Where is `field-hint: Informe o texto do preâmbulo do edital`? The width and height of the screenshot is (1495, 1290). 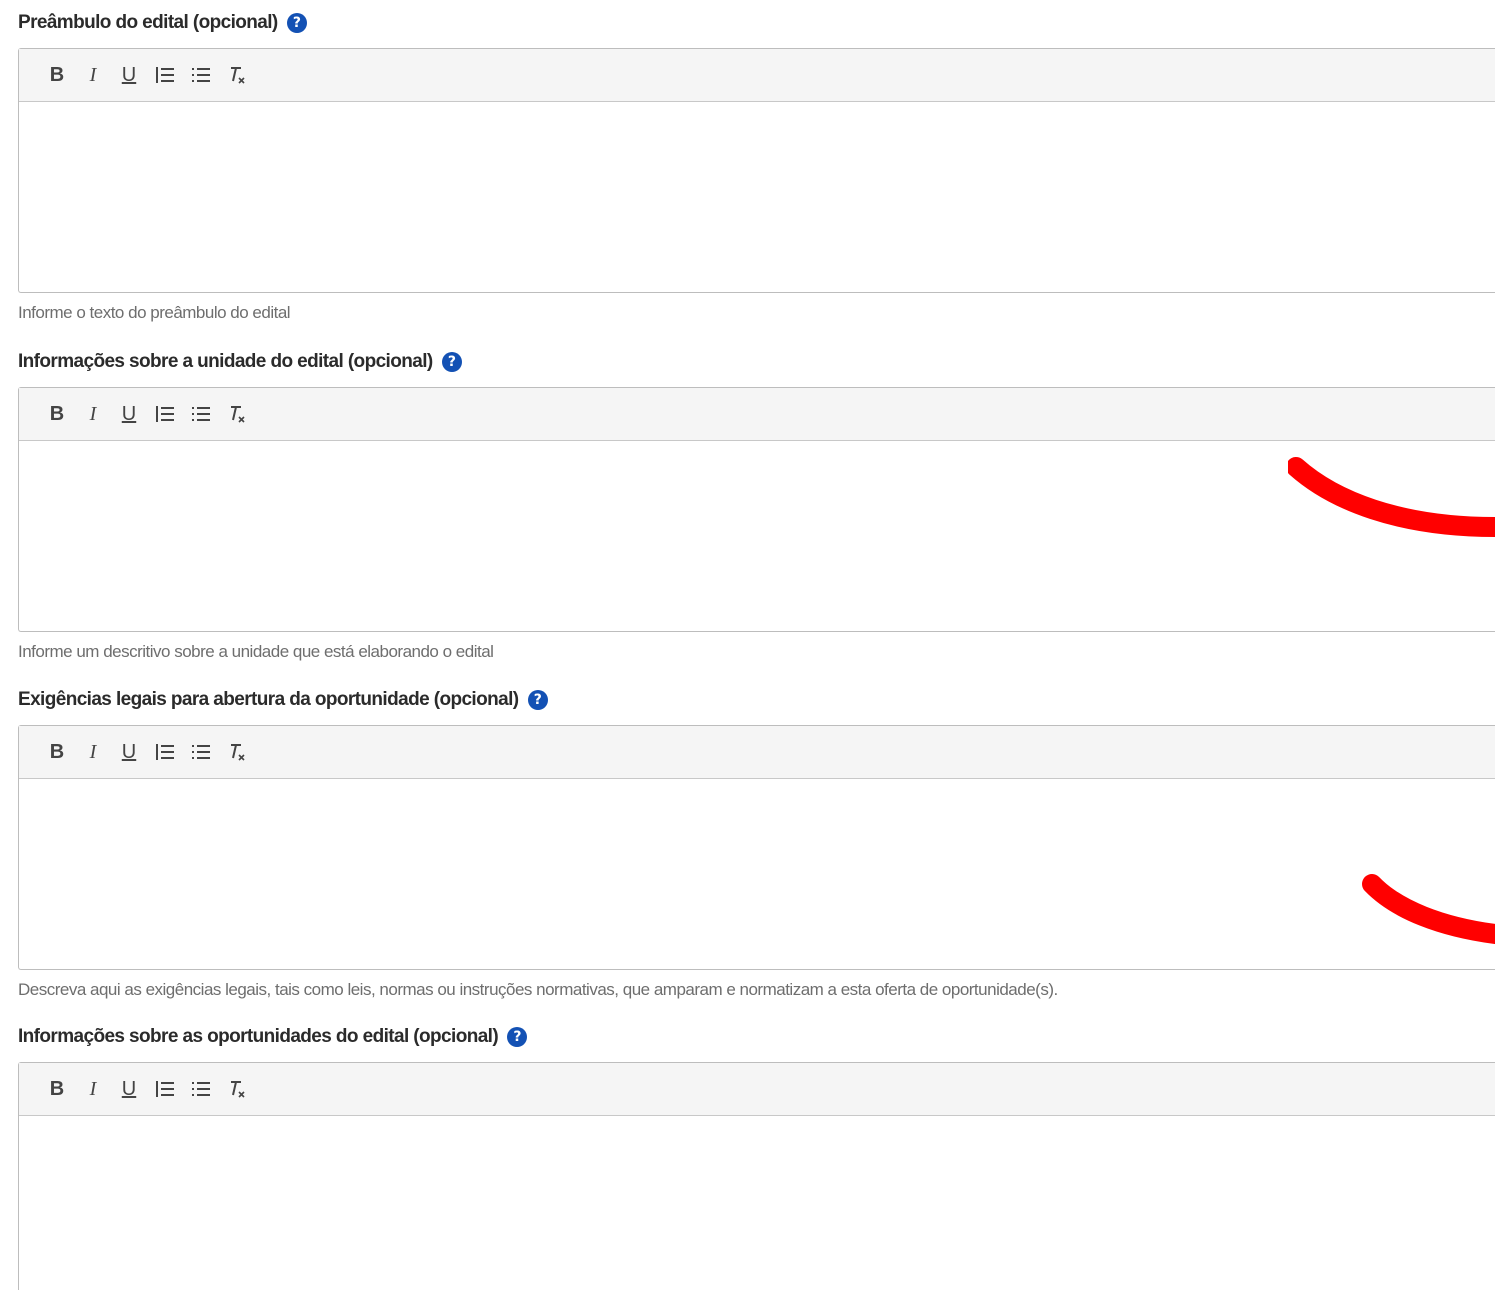 field-hint: Informe o texto do preâmbulo do edital is located at coordinates (154, 312).